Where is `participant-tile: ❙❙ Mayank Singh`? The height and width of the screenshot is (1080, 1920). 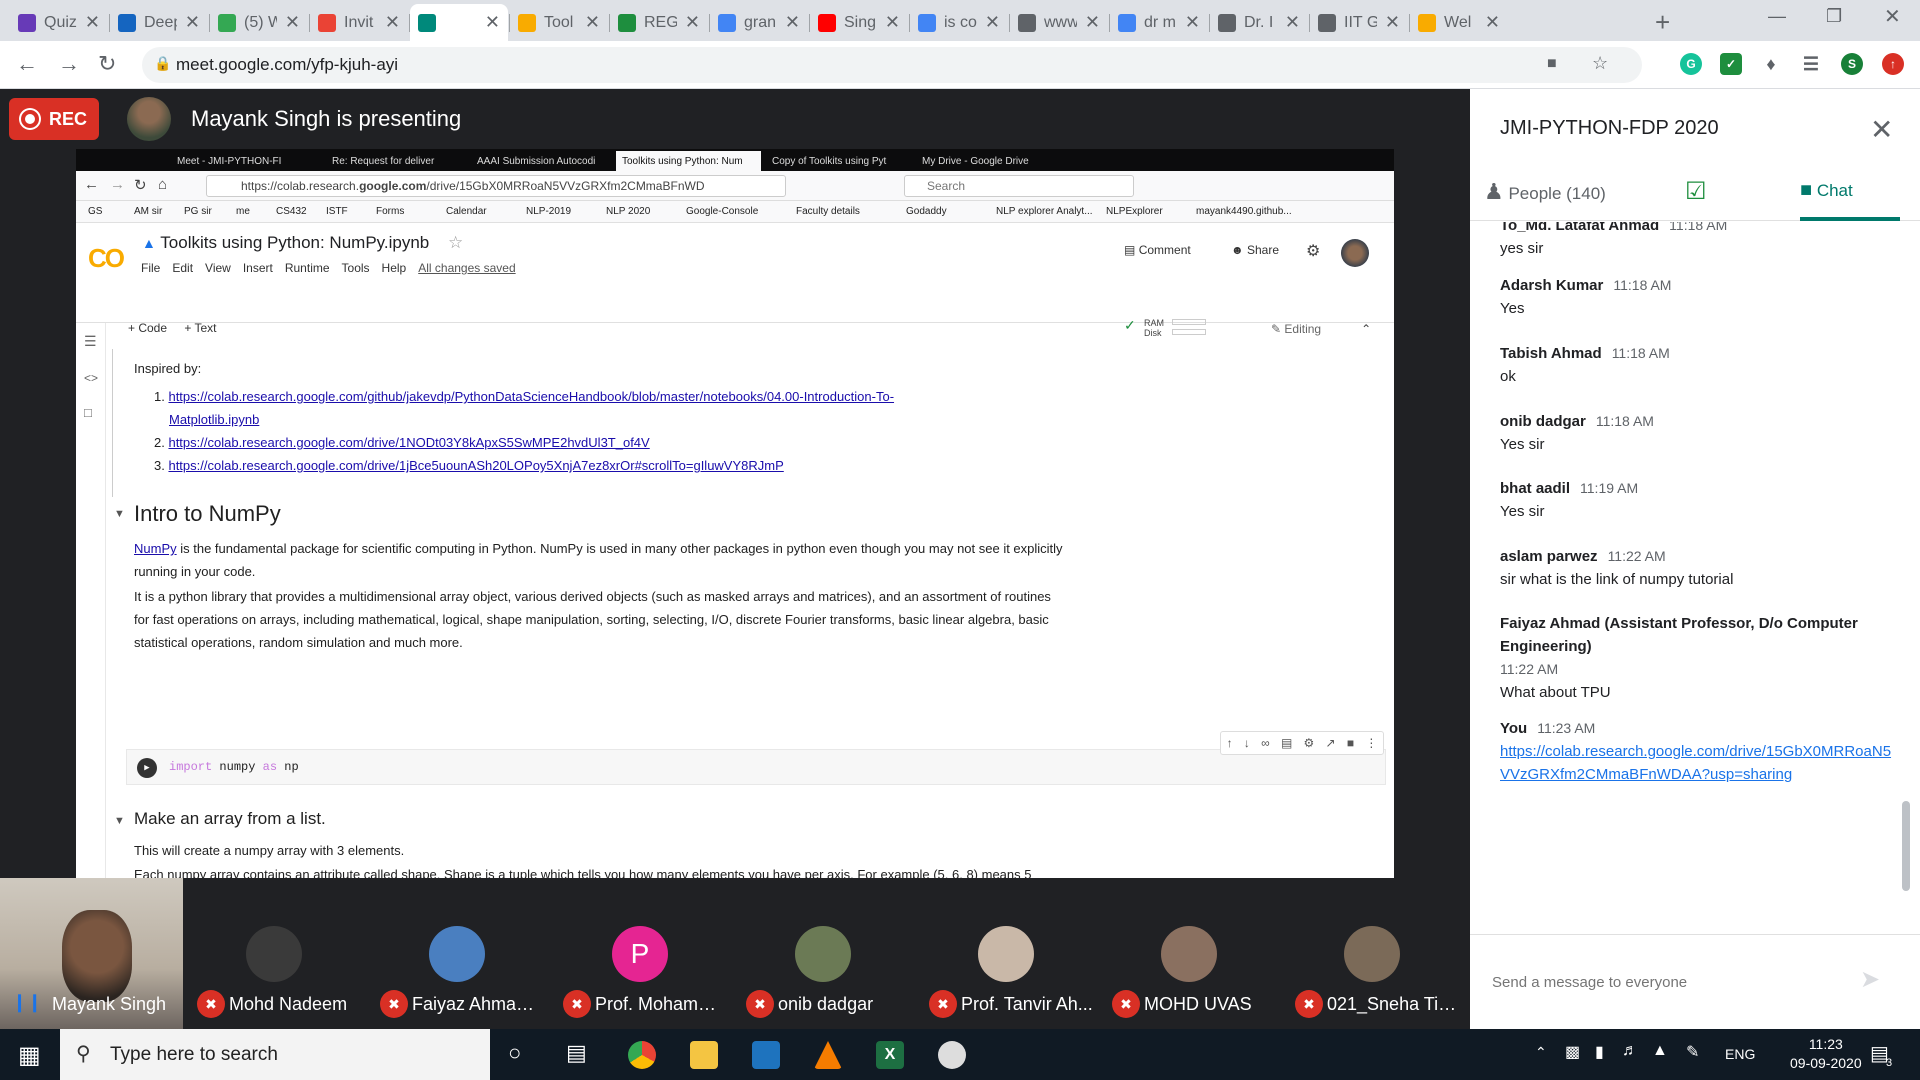 participant-tile: ❙❙ Mayank Singh is located at coordinates (91, 953).